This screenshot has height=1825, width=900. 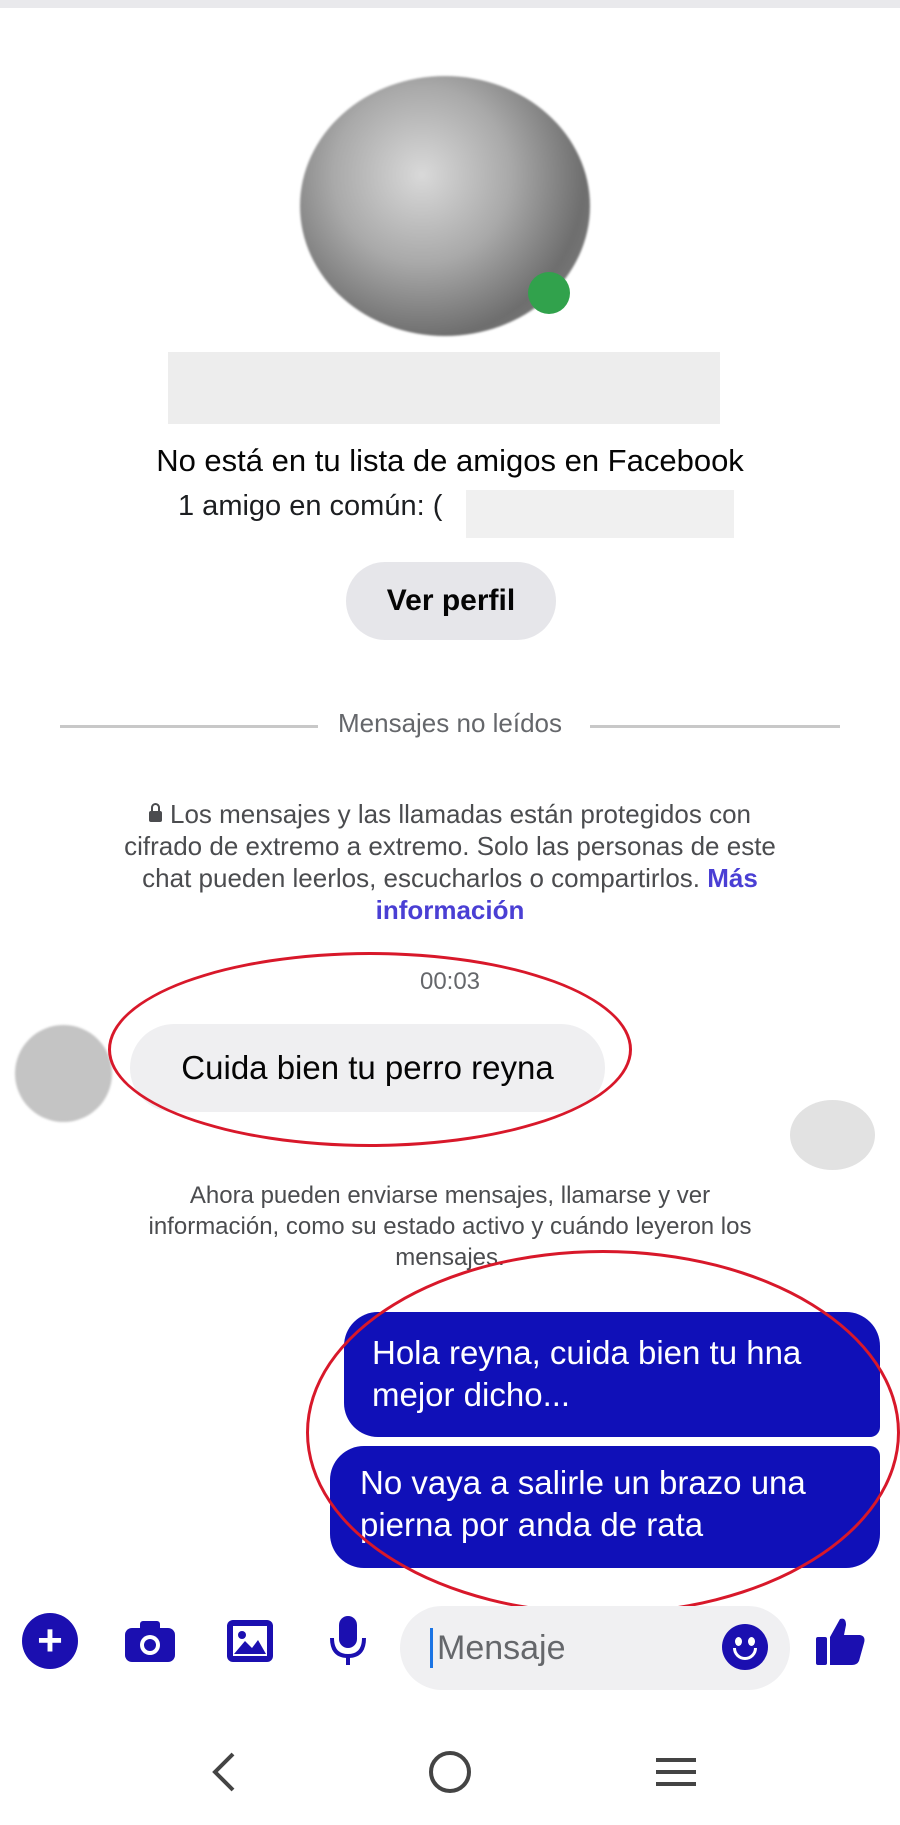 What do you see at coordinates (431, 1648) in the screenshot?
I see `text-caret` at bounding box center [431, 1648].